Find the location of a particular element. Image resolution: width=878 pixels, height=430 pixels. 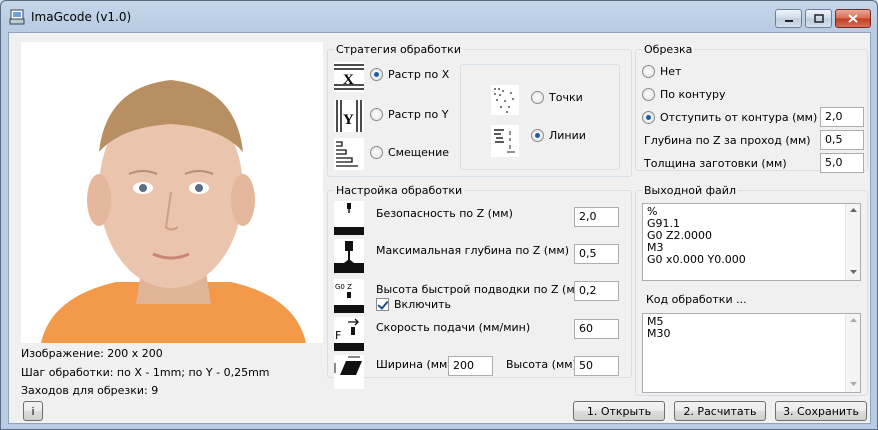

rapid-z-input: 0,2 is located at coordinates (596, 291).